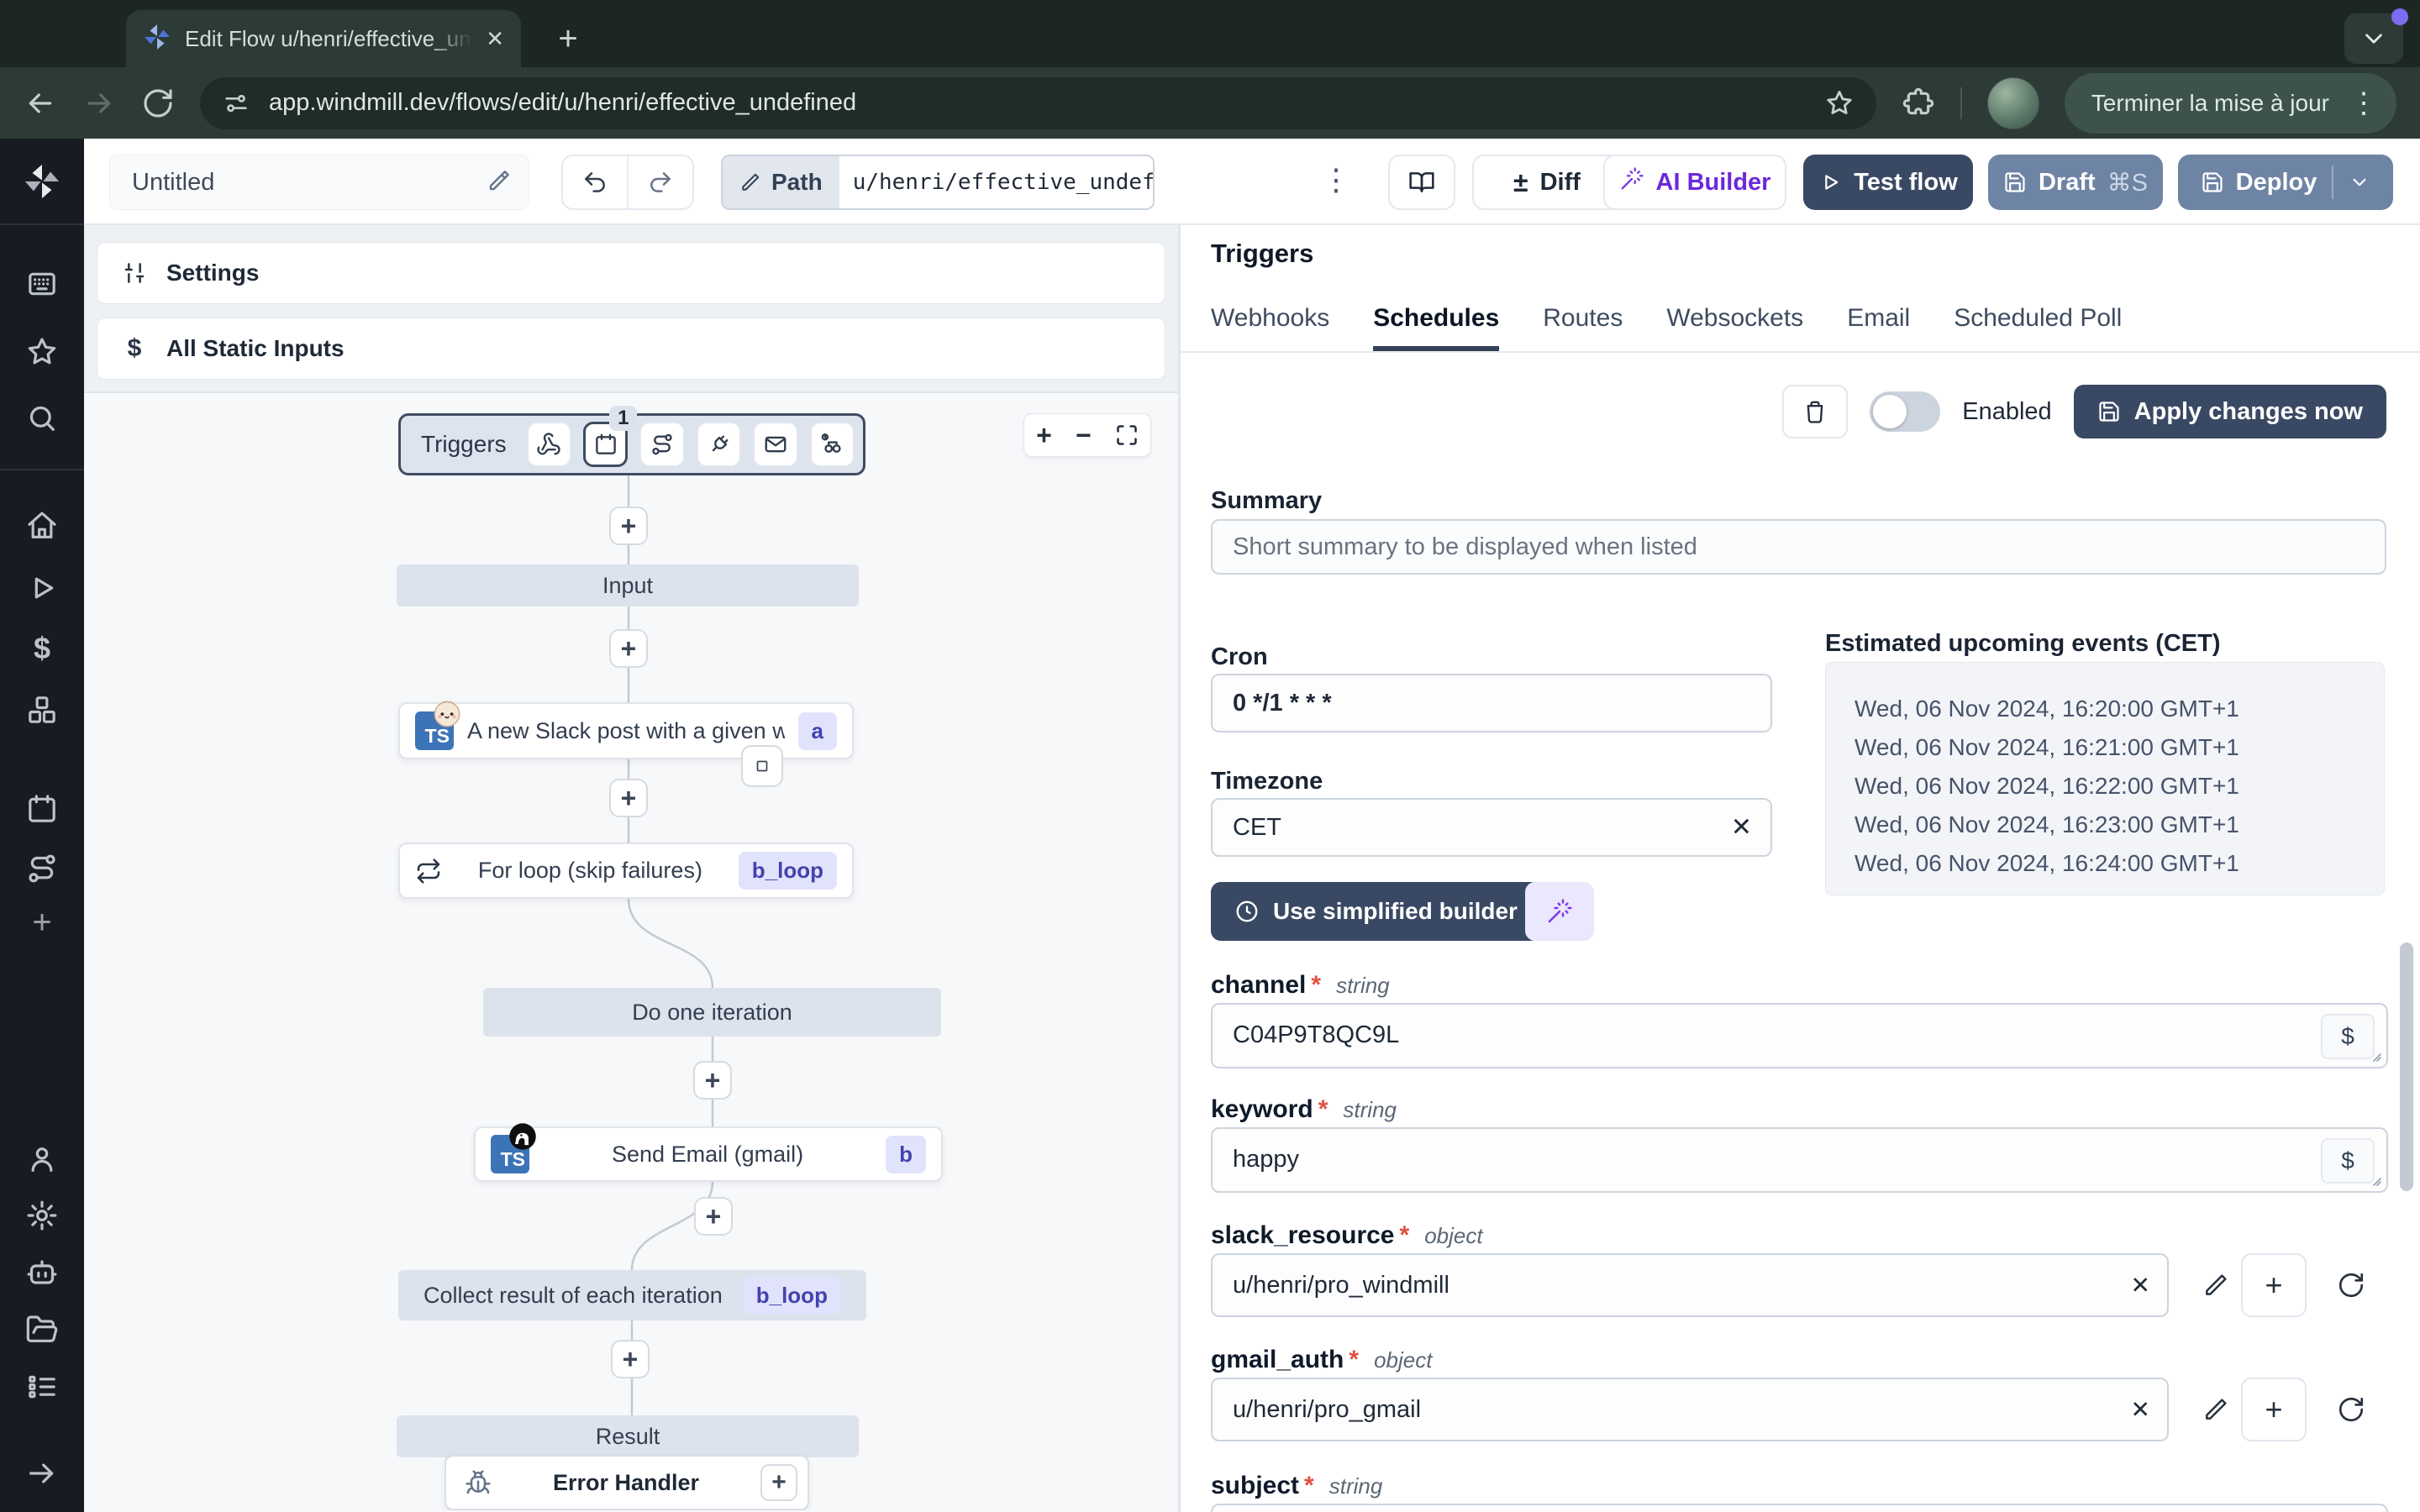 Image resolution: width=2420 pixels, height=1512 pixels. I want to click on fit-view-icon, so click(1127, 435).